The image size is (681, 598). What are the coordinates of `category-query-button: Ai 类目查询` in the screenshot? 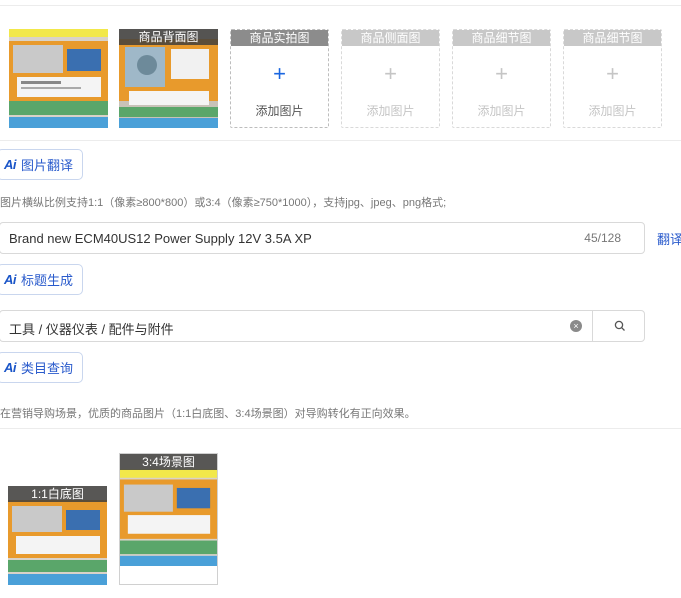 It's located at (42, 367).